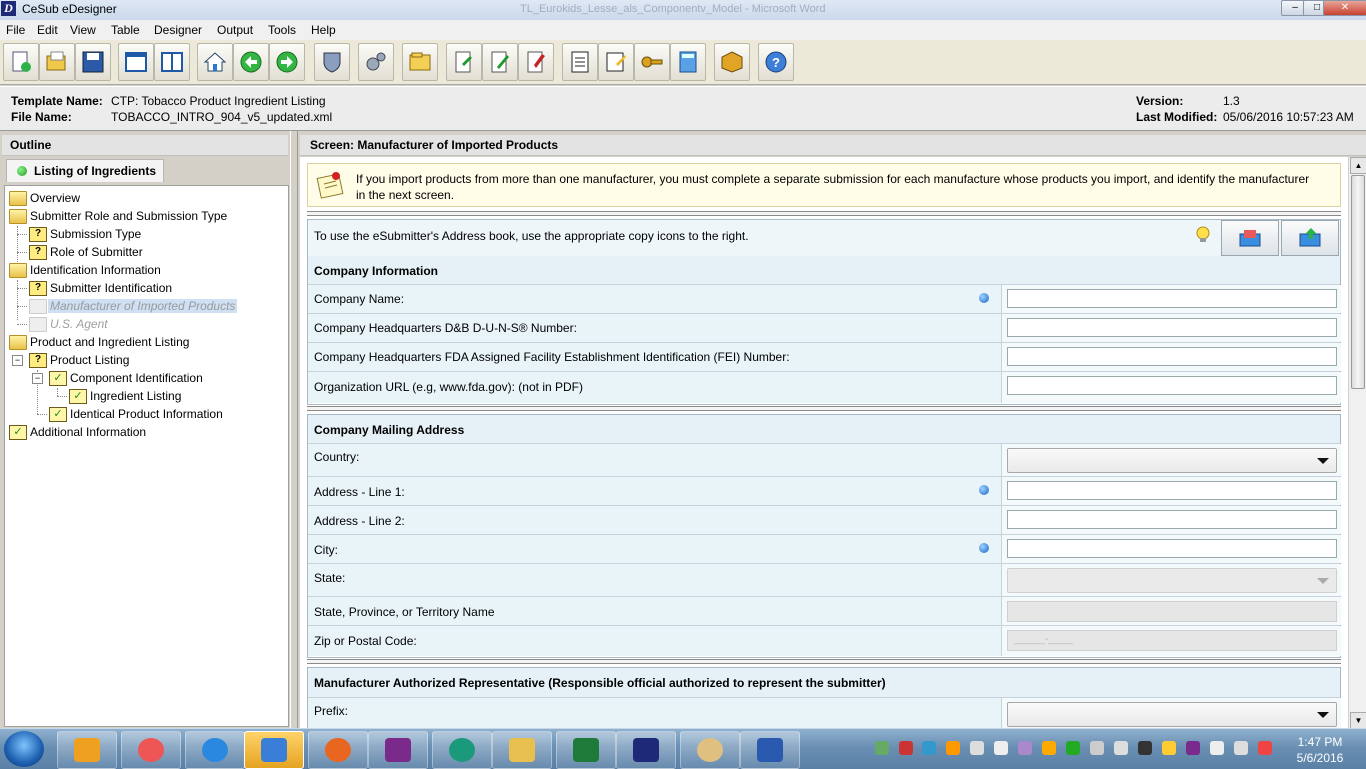  Describe the element at coordinates (586, 750) in the screenshot. I see `taskbar-excel` at that location.